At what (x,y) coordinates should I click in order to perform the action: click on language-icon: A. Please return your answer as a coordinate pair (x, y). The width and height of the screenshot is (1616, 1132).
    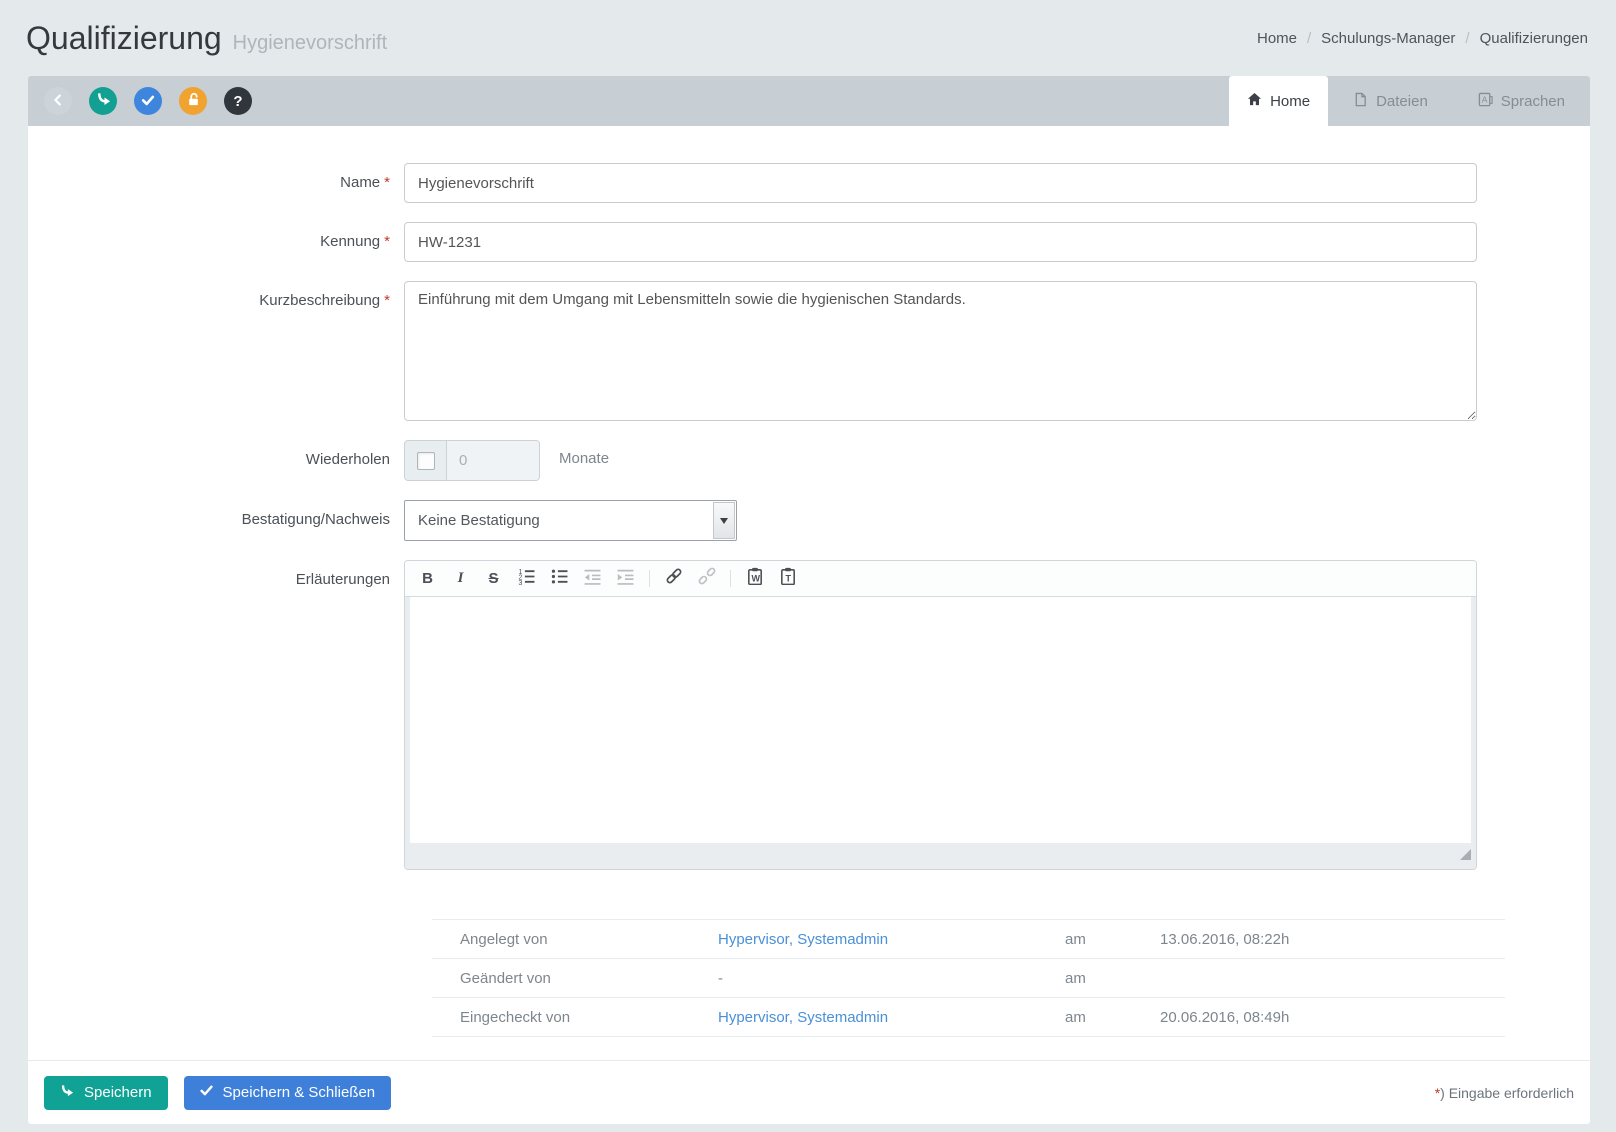
    Looking at the image, I should click on (1485, 101).